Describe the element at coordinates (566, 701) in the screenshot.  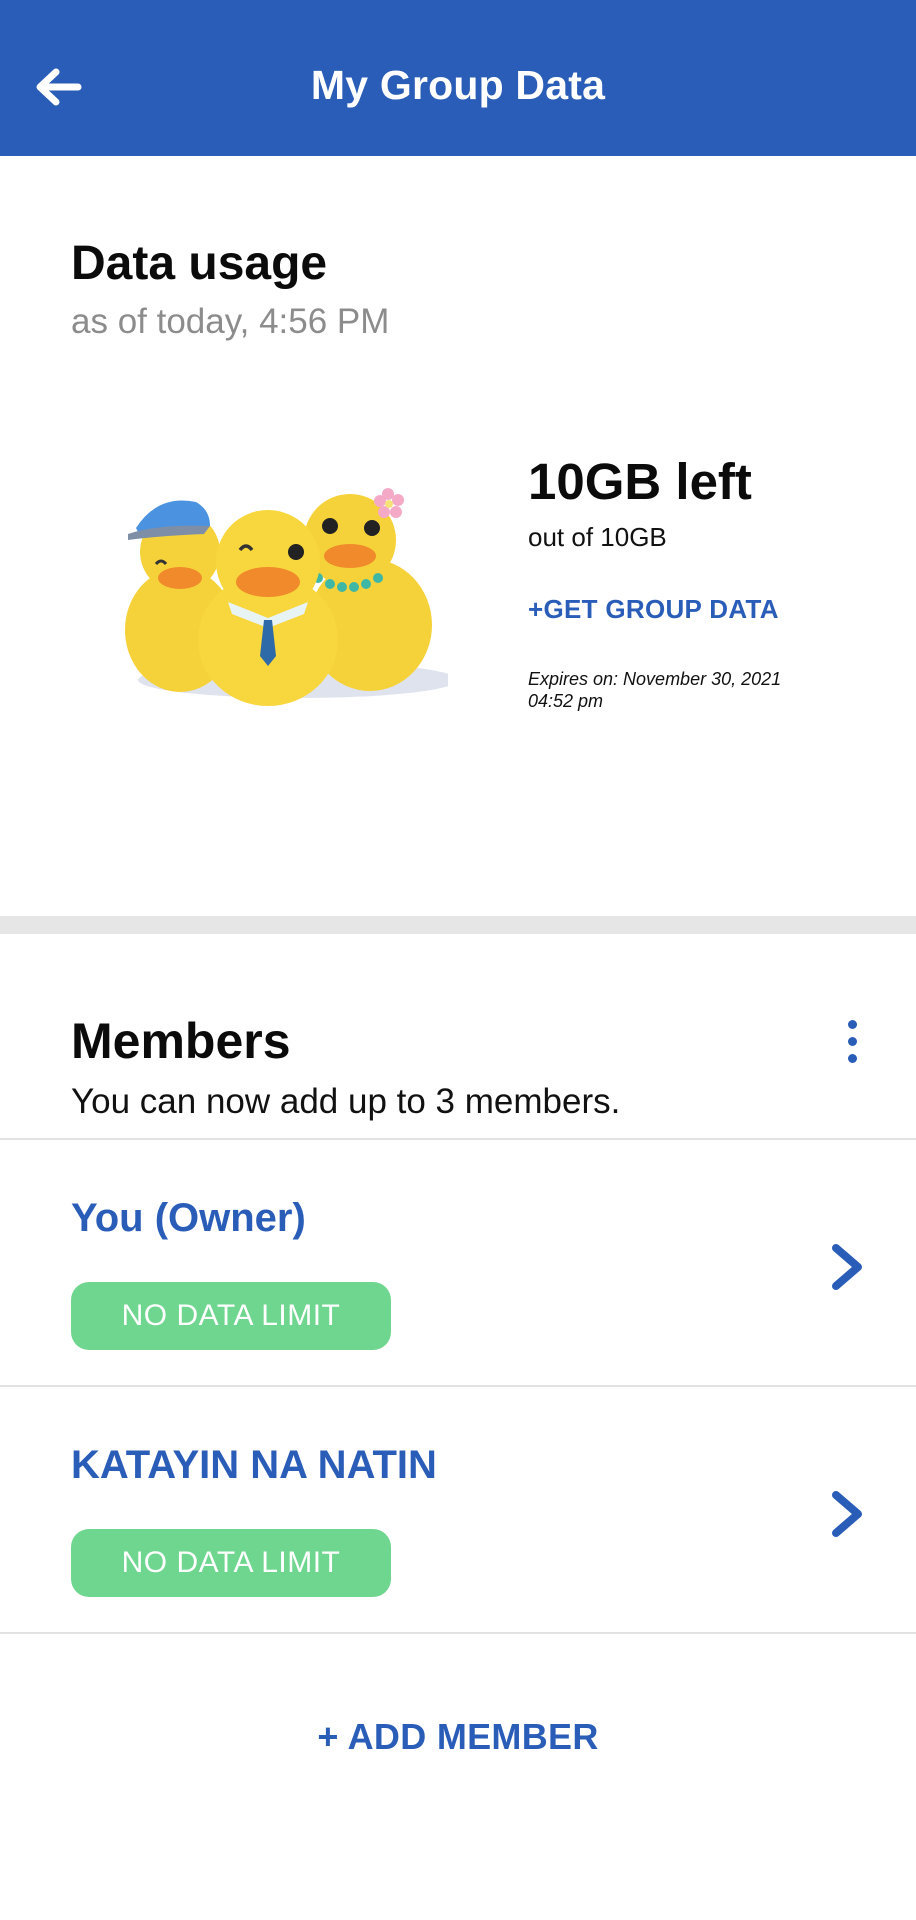
I see `expiry-time: 04:52 pm` at that location.